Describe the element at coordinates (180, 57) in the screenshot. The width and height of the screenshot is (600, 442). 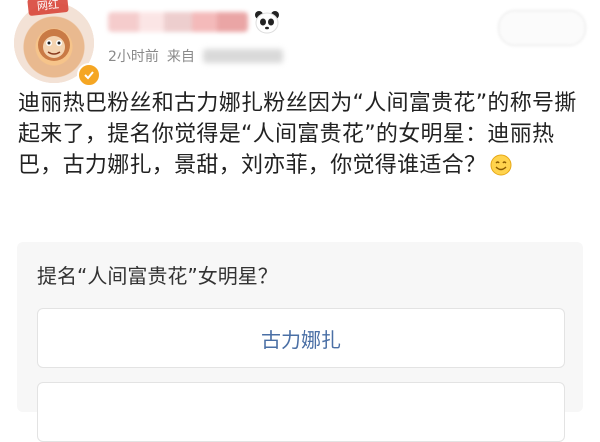
I see `post-source-prefix: 来自` at that location.